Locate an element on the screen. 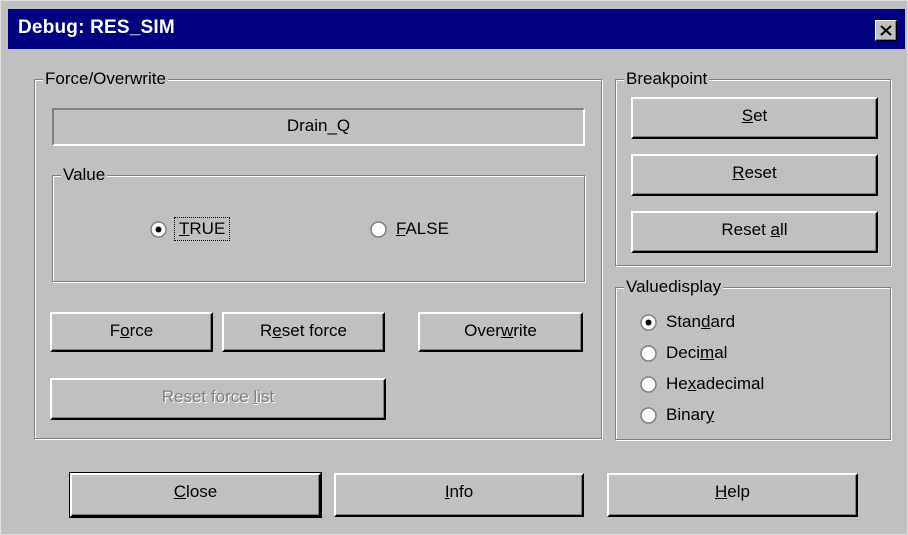 The height and width of the screenshot is (535, 908). radio-false: FALSE is located at coordinates (409, 229).